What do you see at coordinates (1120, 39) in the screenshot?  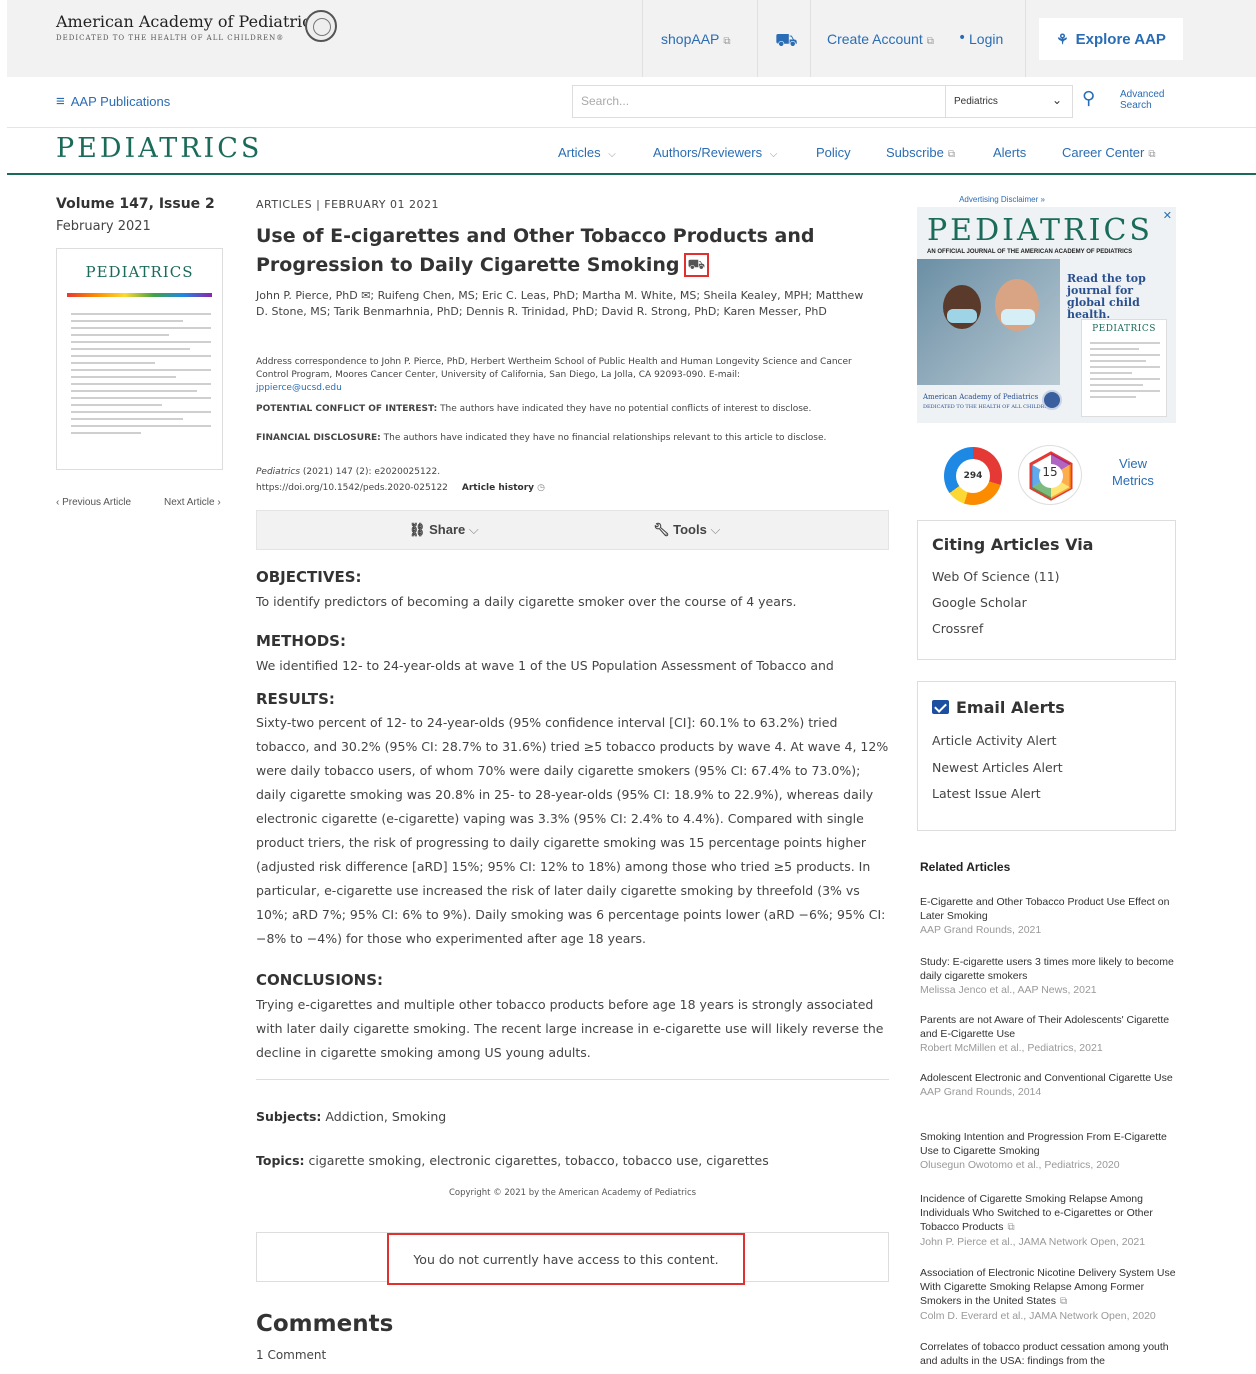 I see `explore-aap-label: Explore AAP` at bounding box center [1120, 39].